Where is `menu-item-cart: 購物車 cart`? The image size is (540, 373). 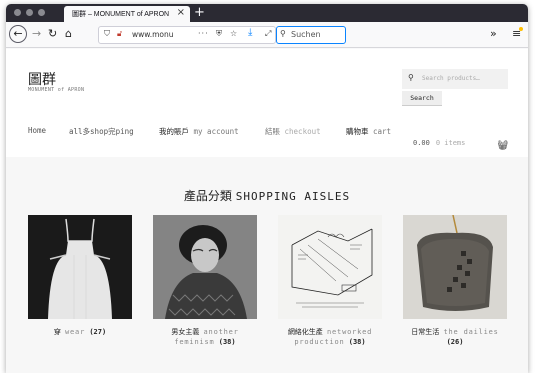 menu-item-cart: 購物車 cart is located at coordinates (368, 131).